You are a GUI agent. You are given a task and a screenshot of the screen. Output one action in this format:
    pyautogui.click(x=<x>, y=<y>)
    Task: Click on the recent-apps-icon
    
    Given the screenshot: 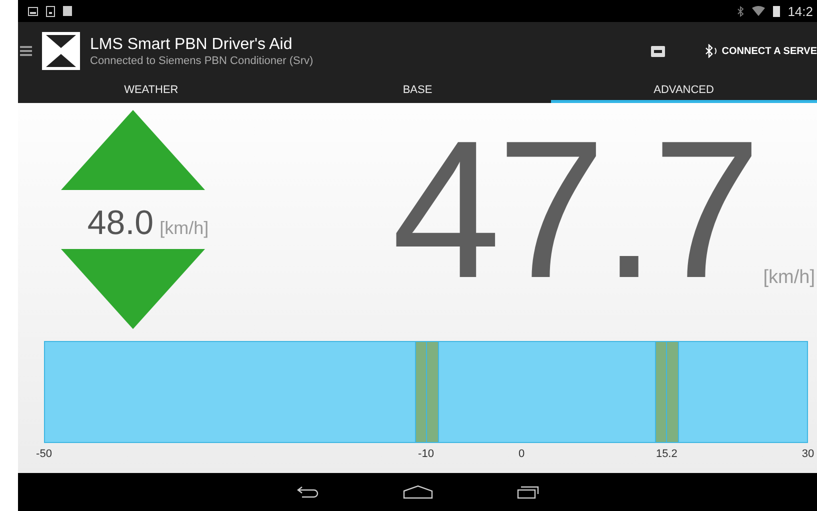 What is the action you would take?
    pyautogui.click(x=527, y=492)
    